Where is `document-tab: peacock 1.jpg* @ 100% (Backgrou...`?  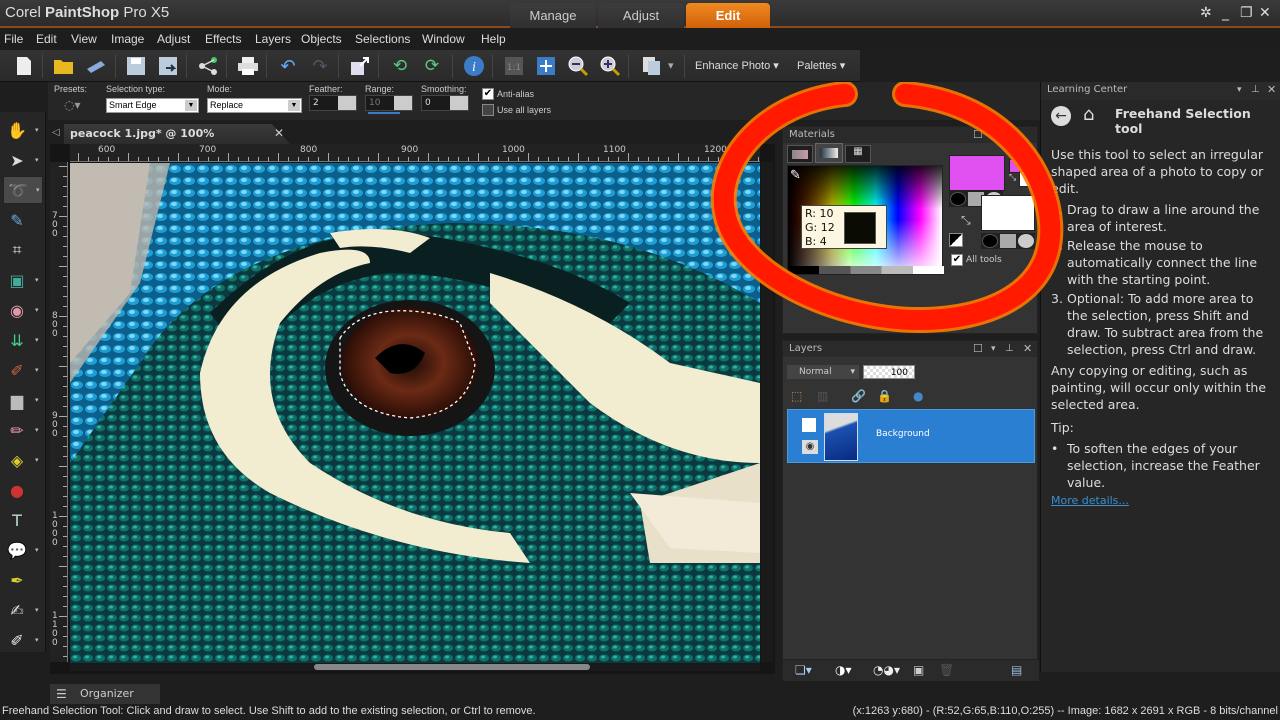 document-tab: peacock 1.jpg* @ 100% (Backgrou... is located at coordinates (177, 134).